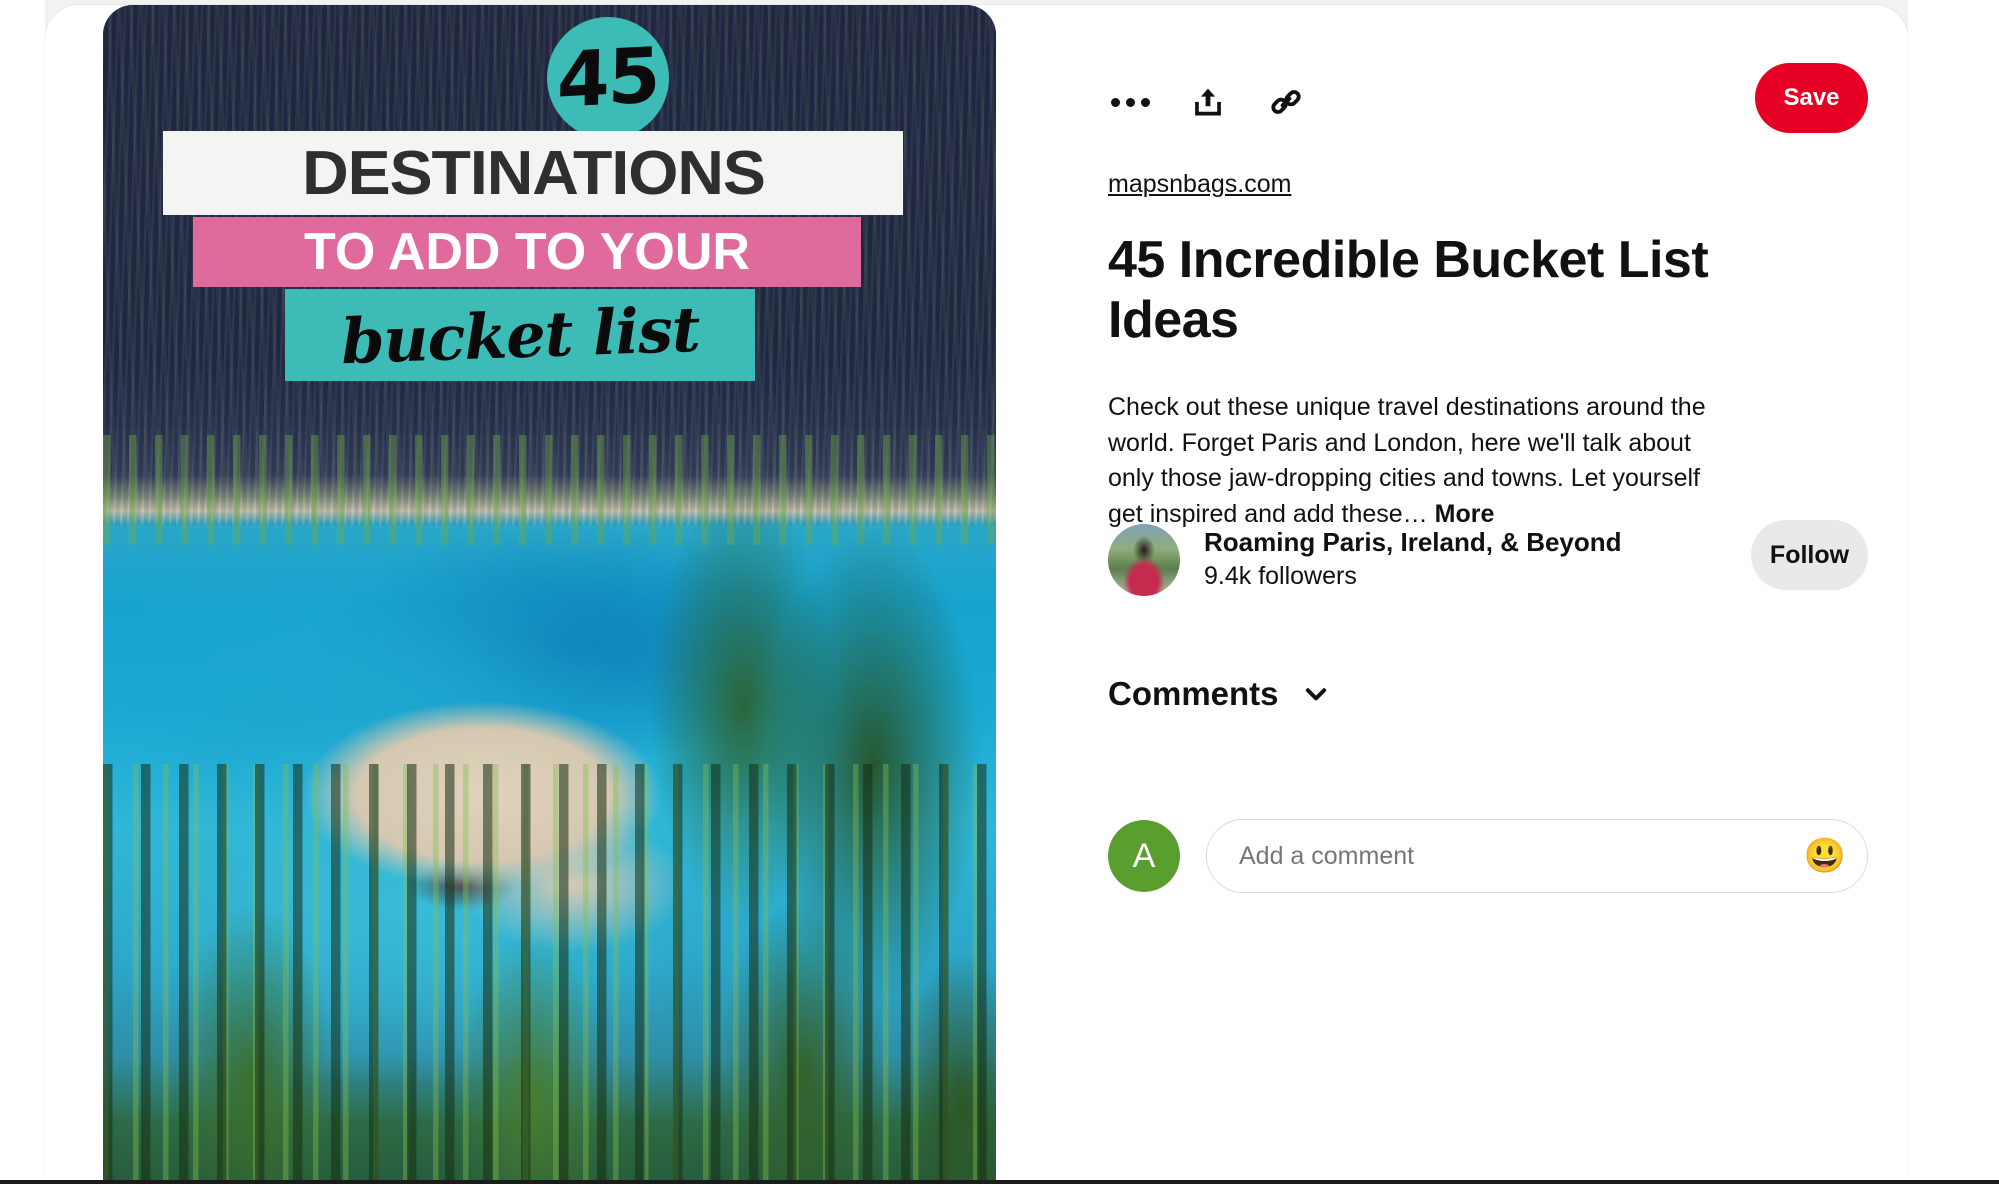 The image size is (1999, 1184). I want to click on page-gutter-left, so click(22, 592).